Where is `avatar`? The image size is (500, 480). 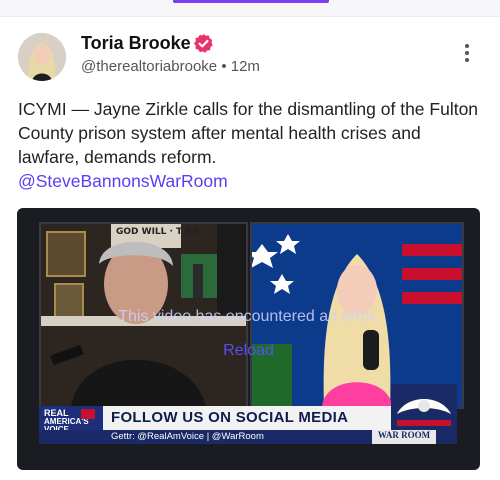
avatar is located at coordinates (42, 57).